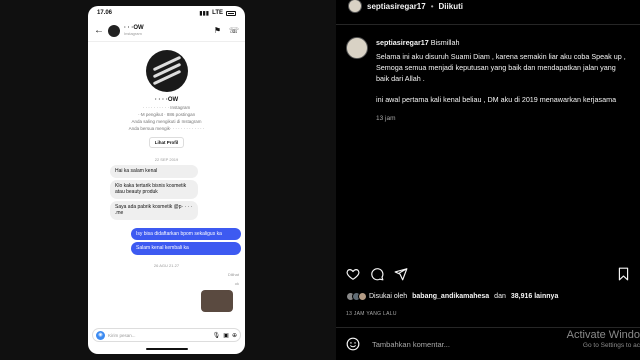 The width and height of the screenshot is (640, 360). Describe the element at coordinates (236, 283) in the screenshot. I see `seen-label: ok` at that location.